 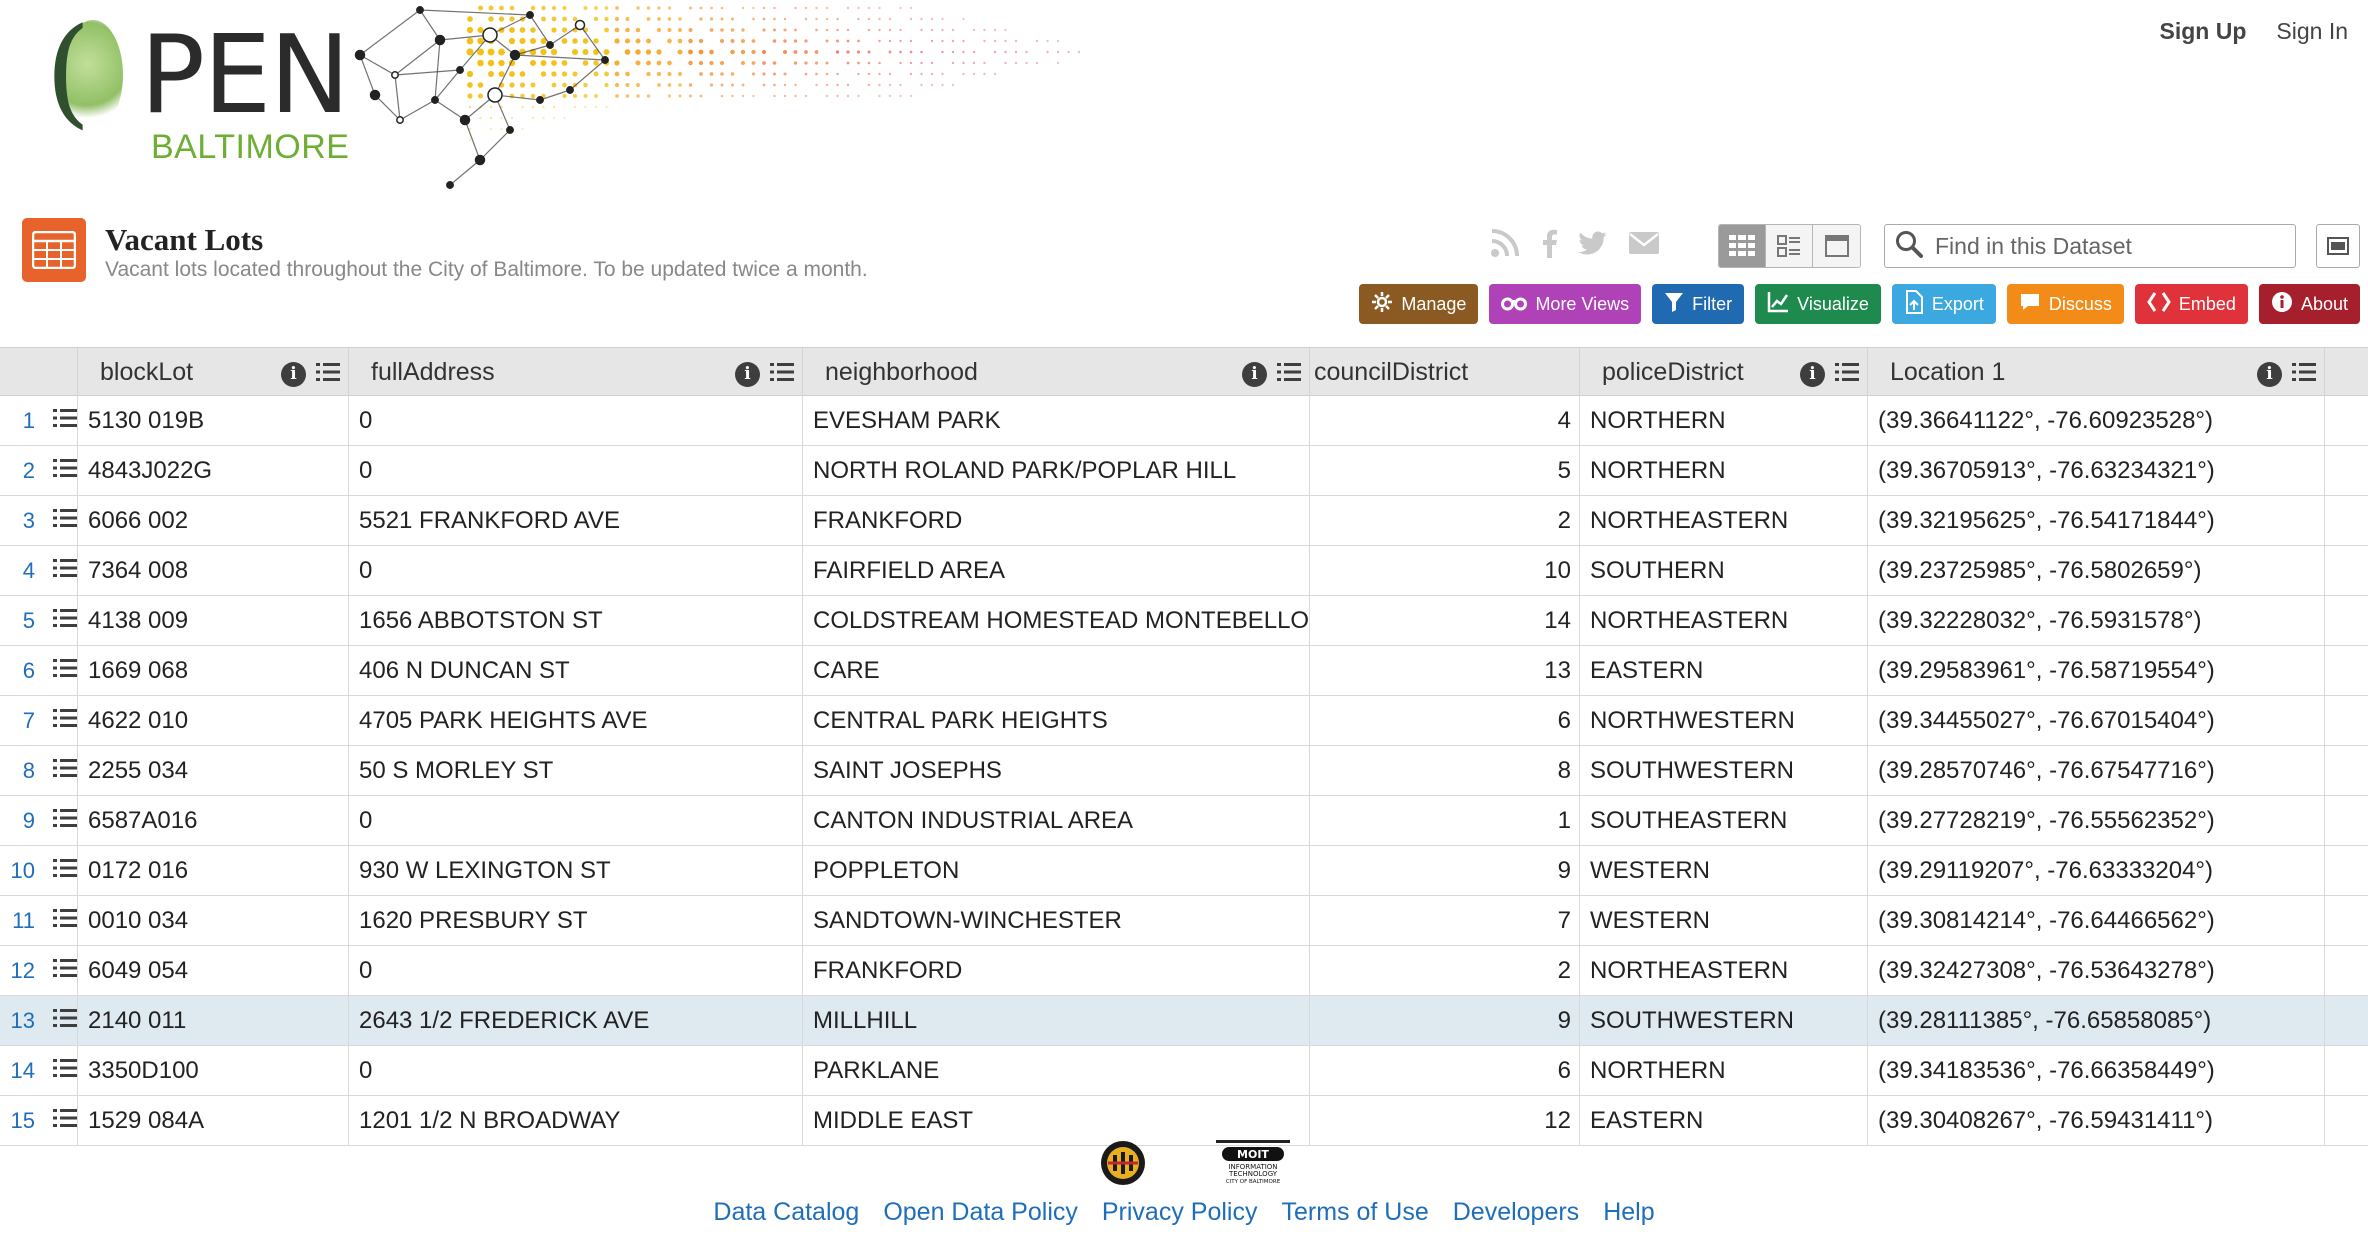 What do you see at coordinates (2312, 31) in the screenshot?
I see `sign-in-link: Sign In` at bounding box center [2312, 31].